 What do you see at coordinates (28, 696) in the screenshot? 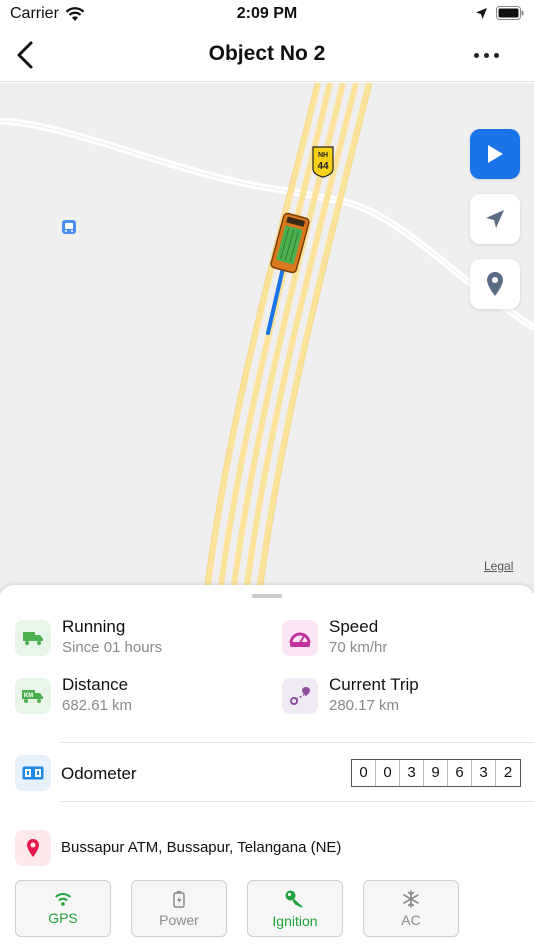
I see `svg-text: KM` at bounding box center [28, 696].